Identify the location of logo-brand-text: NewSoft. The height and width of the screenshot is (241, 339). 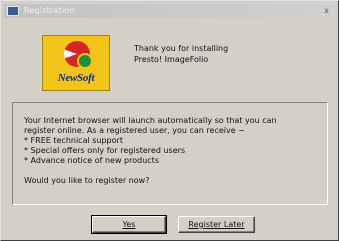
(76, 78).